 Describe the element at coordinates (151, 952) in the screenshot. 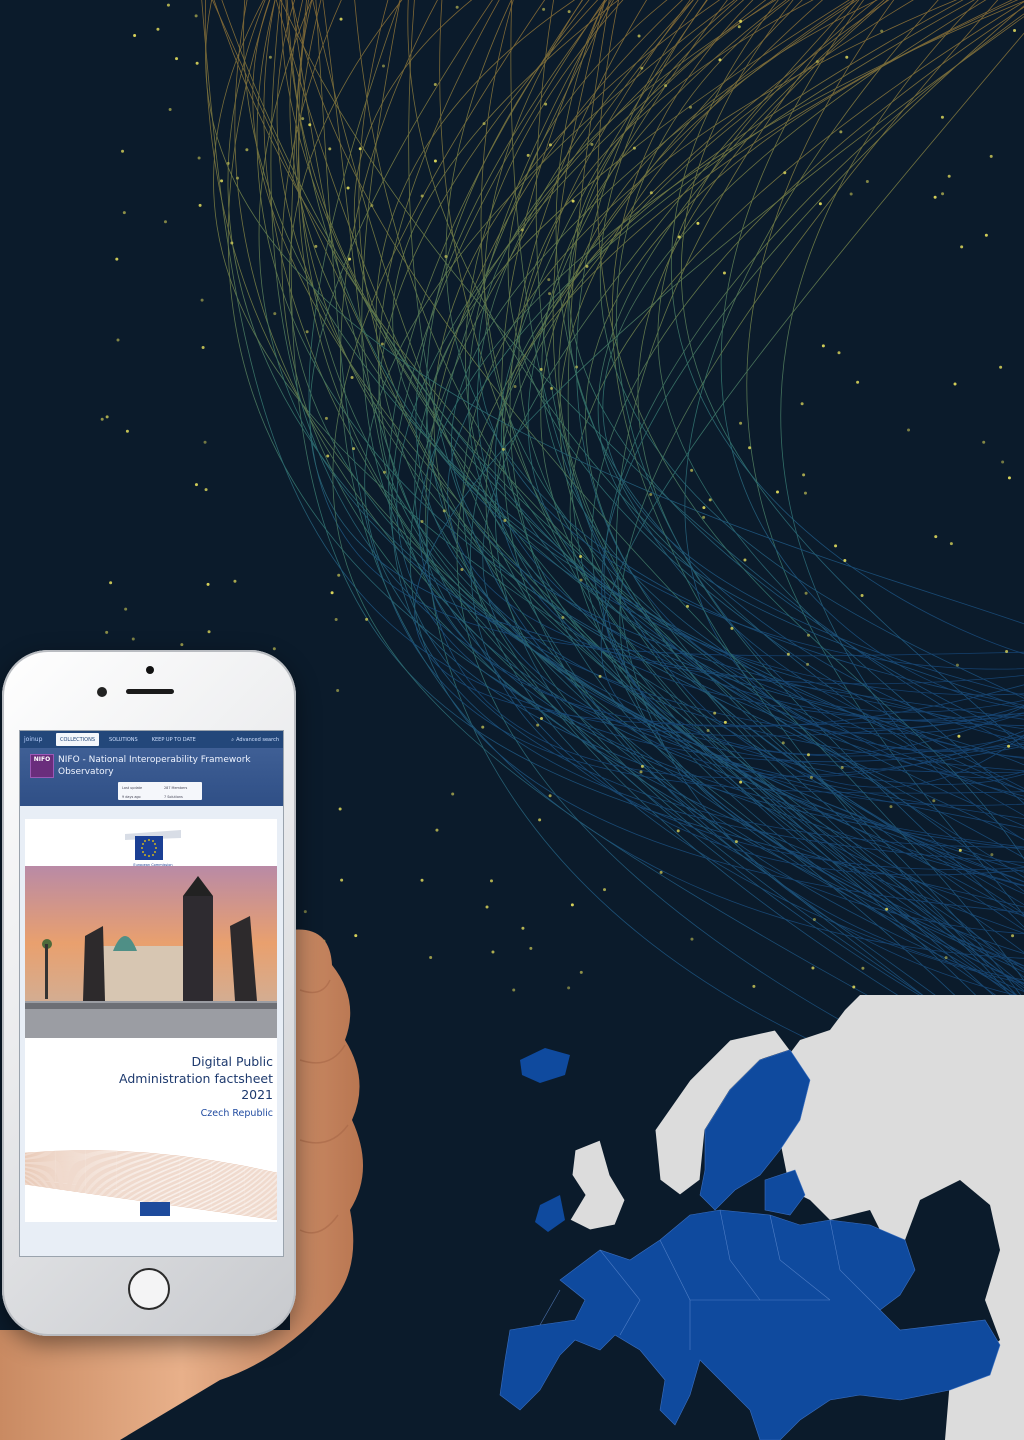

I see `prague-bridge-photo` at that location.